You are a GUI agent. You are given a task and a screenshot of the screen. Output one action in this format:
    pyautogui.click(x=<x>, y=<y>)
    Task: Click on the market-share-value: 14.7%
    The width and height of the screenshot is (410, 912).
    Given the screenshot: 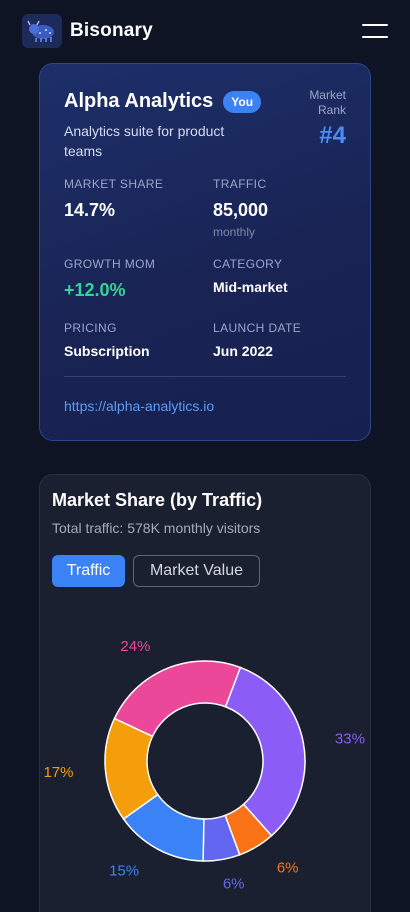 What is the action you would take?
    pyautogui.click(x=90, y=210)
    